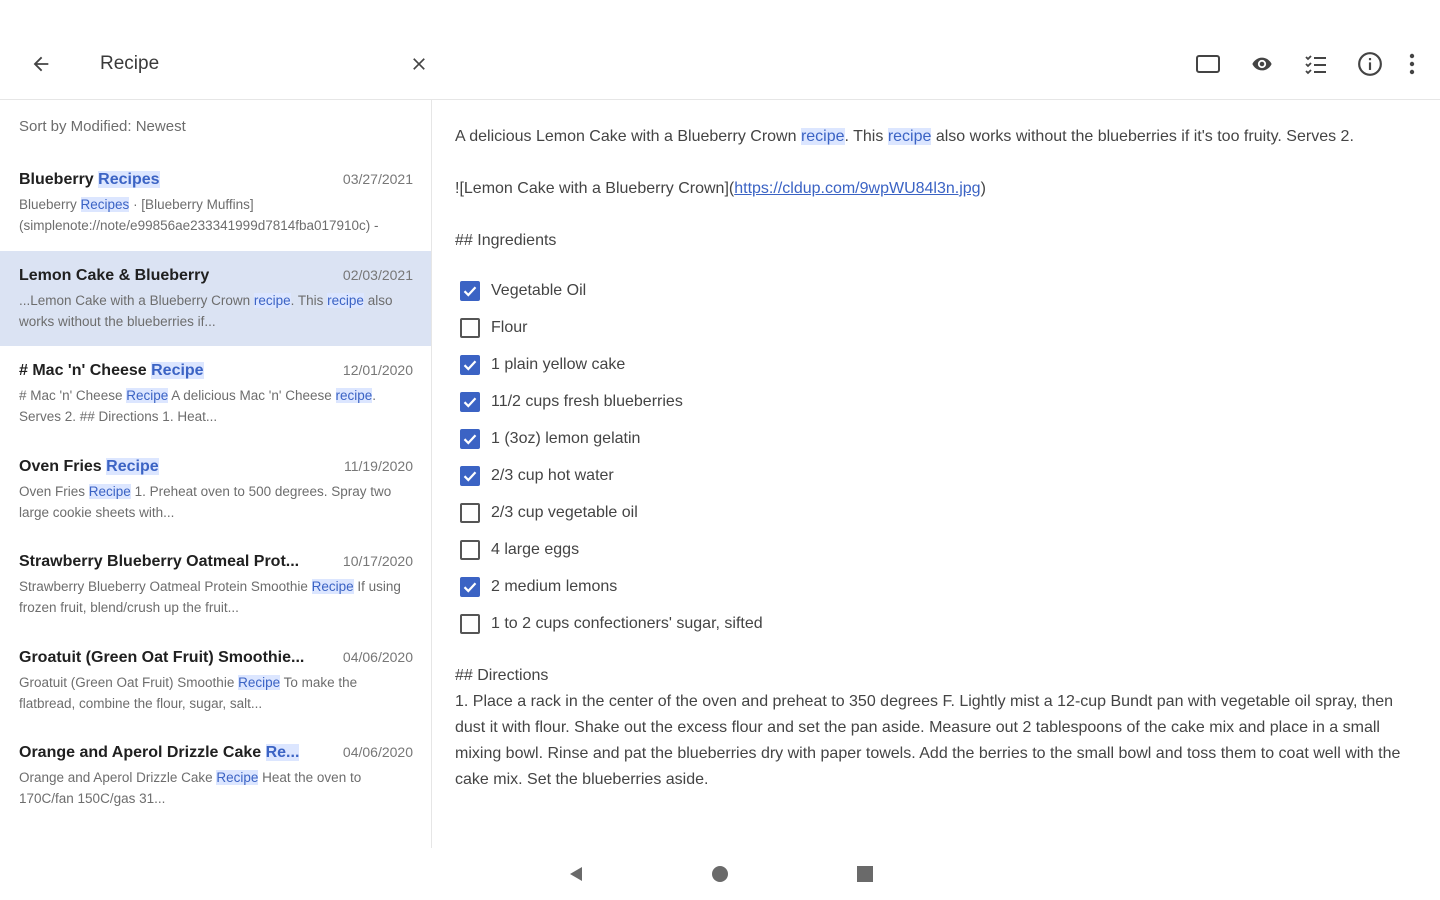 The width and height of the screenshot is (1440, 900). What do you see at coordinates (983, 188) in the screenshot?
I see `image-markdown-suffix: )` at bounding box center [983, 188].